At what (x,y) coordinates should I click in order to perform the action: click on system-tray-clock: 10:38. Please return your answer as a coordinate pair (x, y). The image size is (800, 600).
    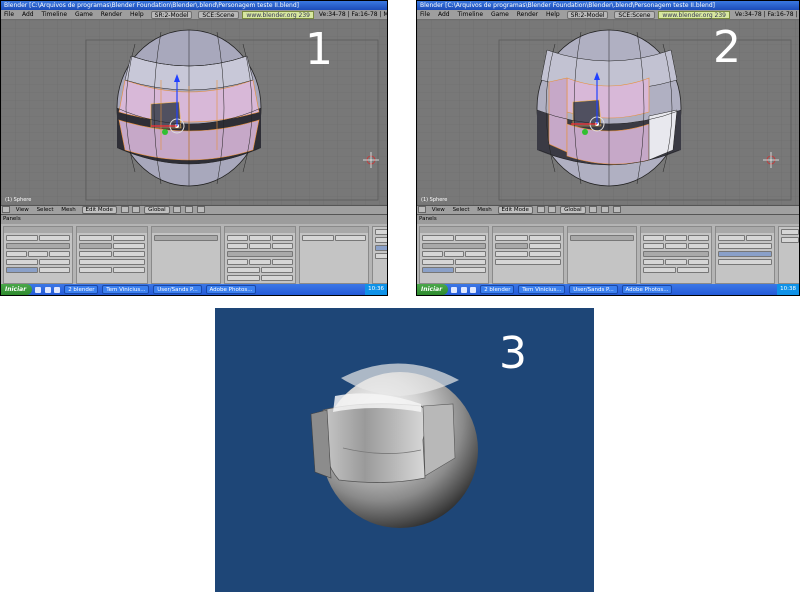
    Looking at the image, I should click on (788, 289).